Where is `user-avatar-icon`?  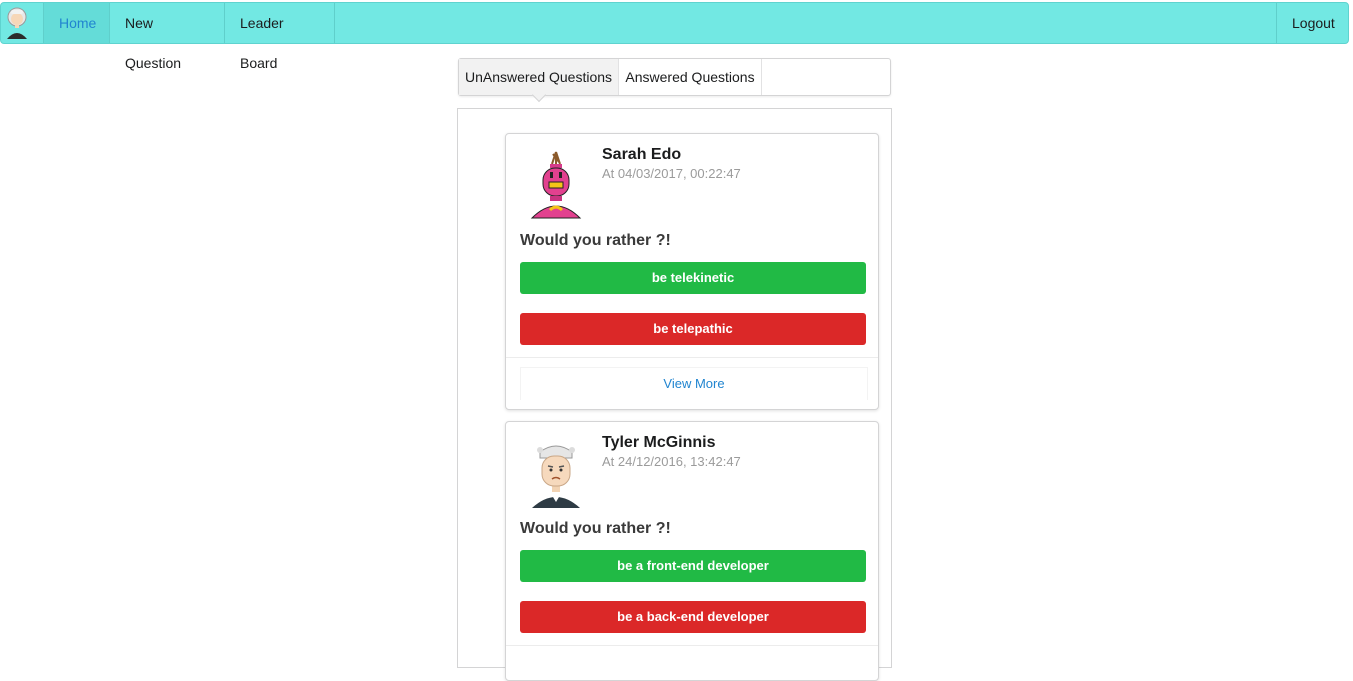
user-avatar-icon is located at coordinates (22, 23).